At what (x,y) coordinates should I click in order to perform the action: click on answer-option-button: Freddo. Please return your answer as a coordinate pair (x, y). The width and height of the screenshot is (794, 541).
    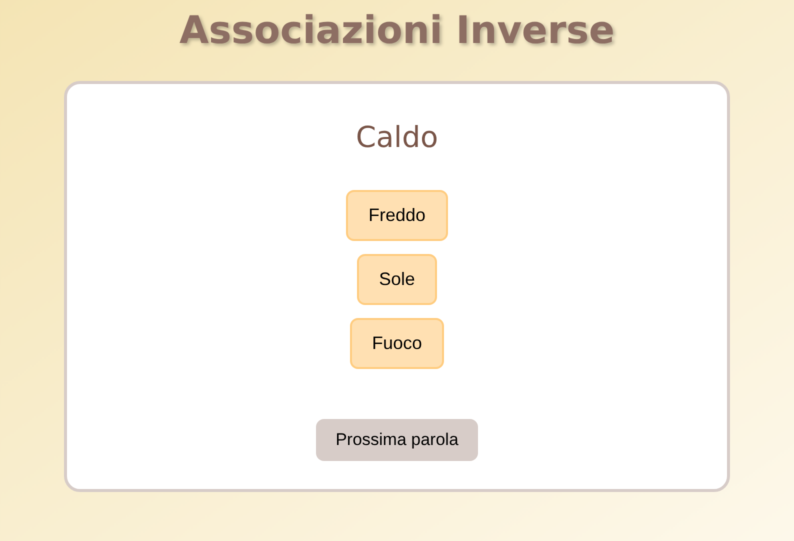
    Looking at the image, I should click on (397, 215).